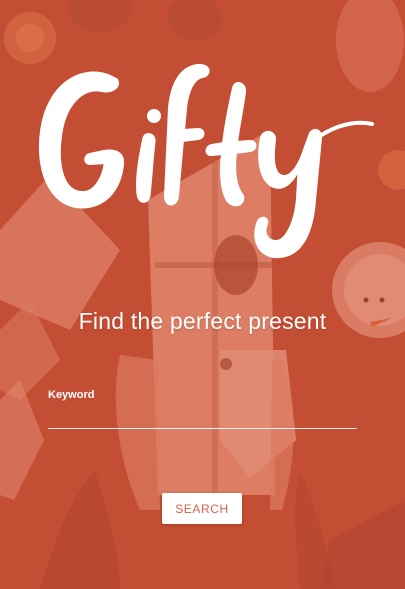 The image size is (405, 589). What do you see at coordinates (71, 395) in the screenshot?
I see `keyword-label: Keyword` at bounding box center [71, 395].